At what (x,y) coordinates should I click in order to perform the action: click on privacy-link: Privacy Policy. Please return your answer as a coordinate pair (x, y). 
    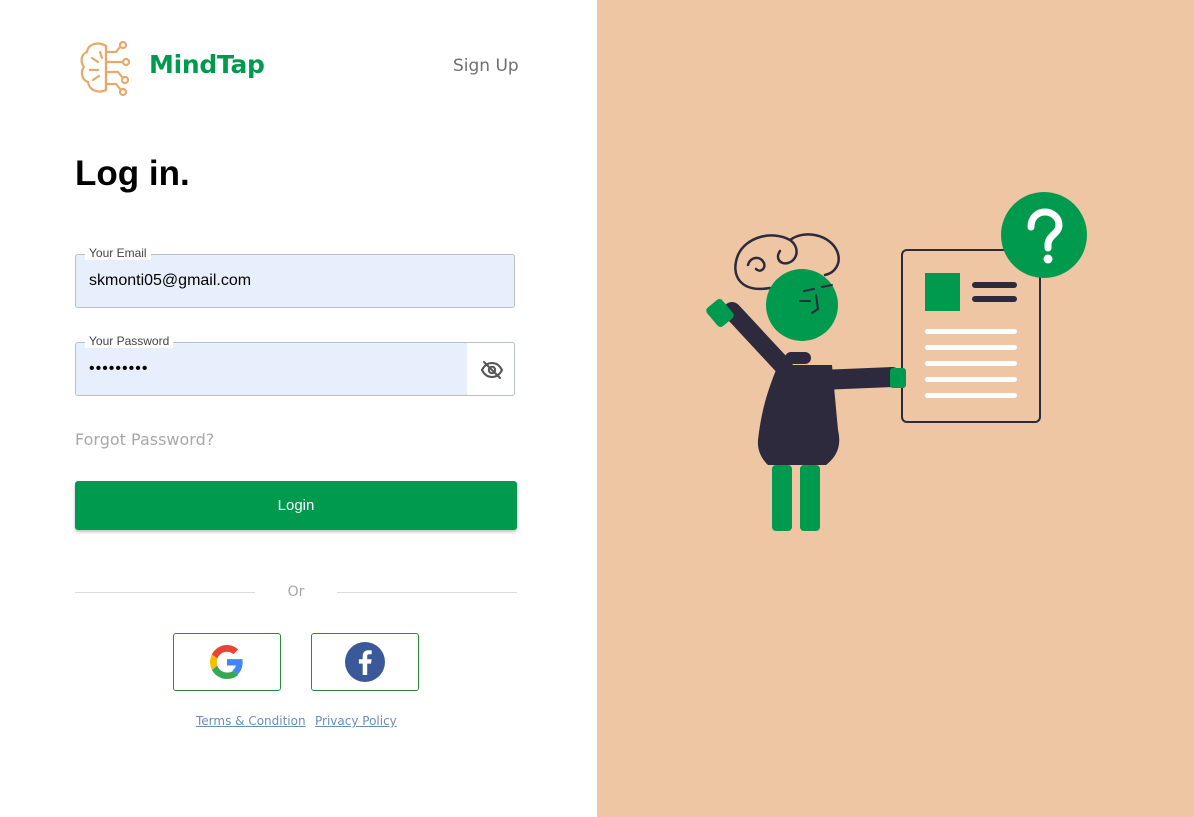
    Looking at the image, I should click on (356, 721).